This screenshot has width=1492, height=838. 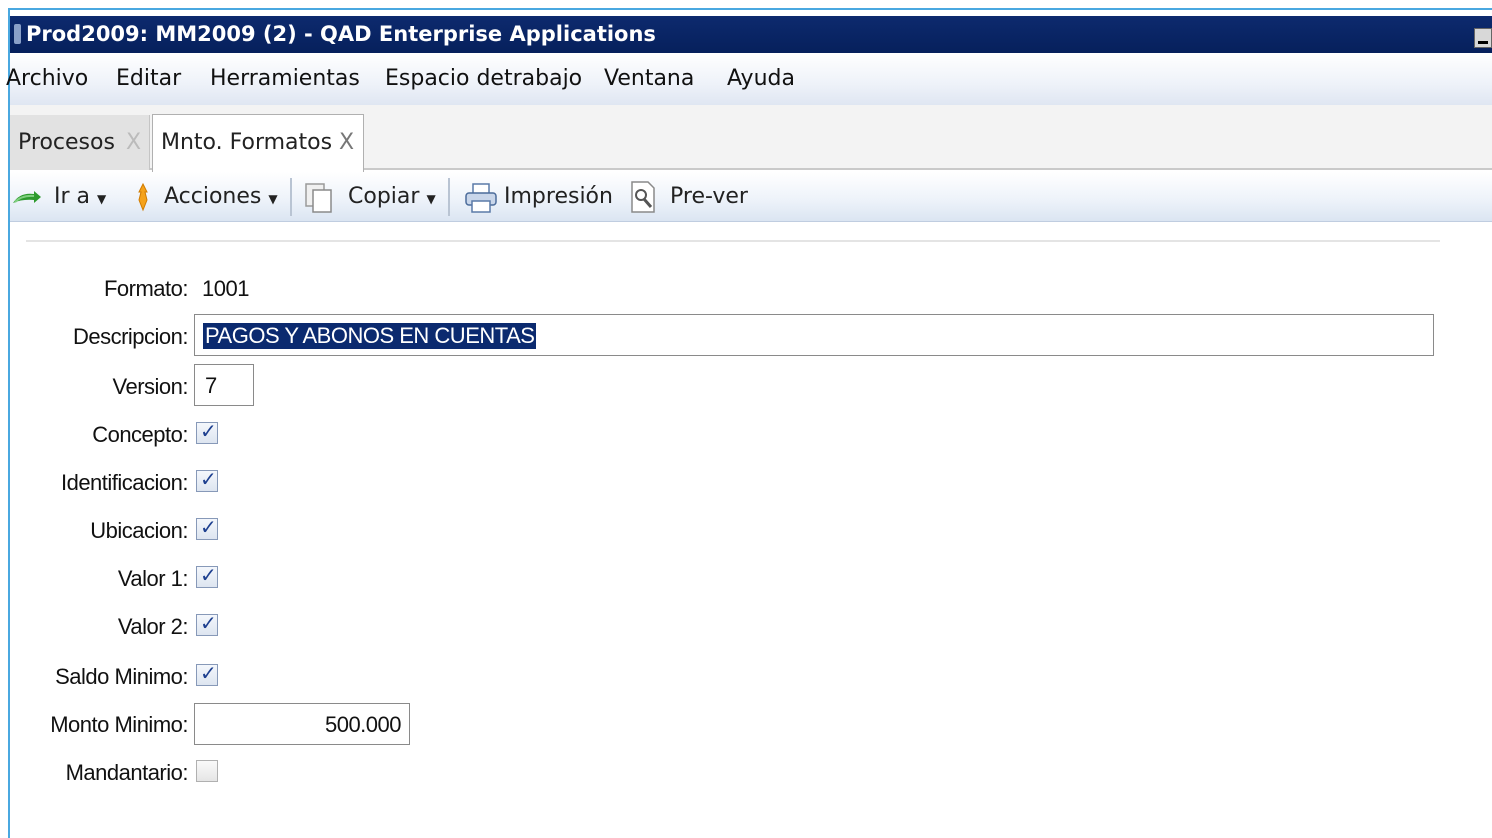 I want to click on goto-label: Ir a, so click(x=72, y=196).